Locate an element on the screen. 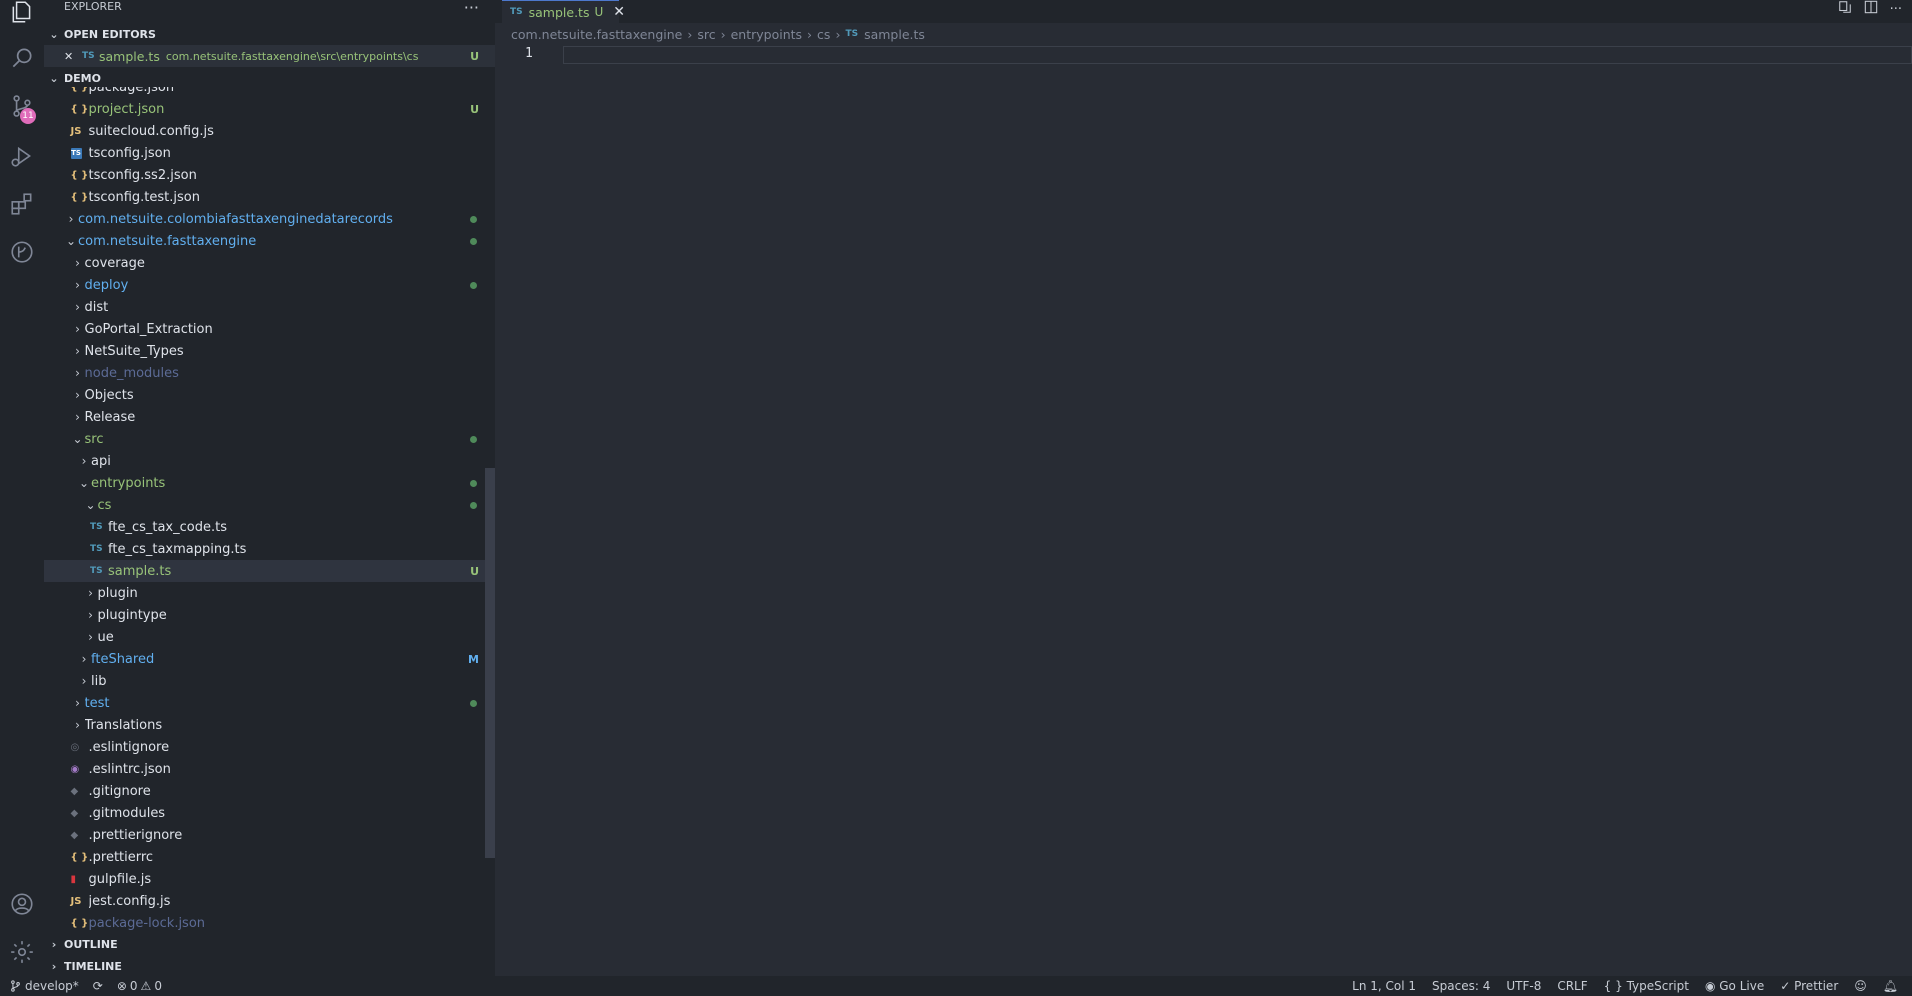  tree-folder: ⌄ src is located at coordinates (269, 439).